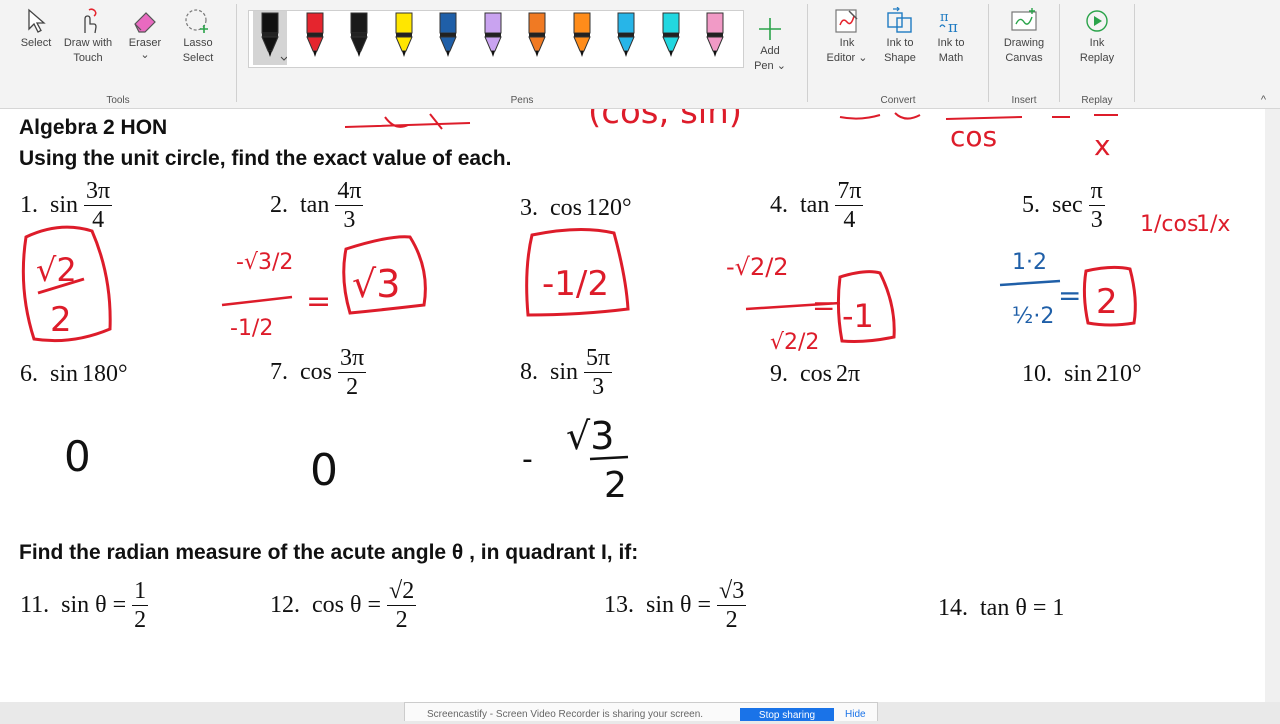  What do you see at coordinates (90, 21) in the screenshot?
I see `touch-draw-icon` at bounding box center [90, 21].